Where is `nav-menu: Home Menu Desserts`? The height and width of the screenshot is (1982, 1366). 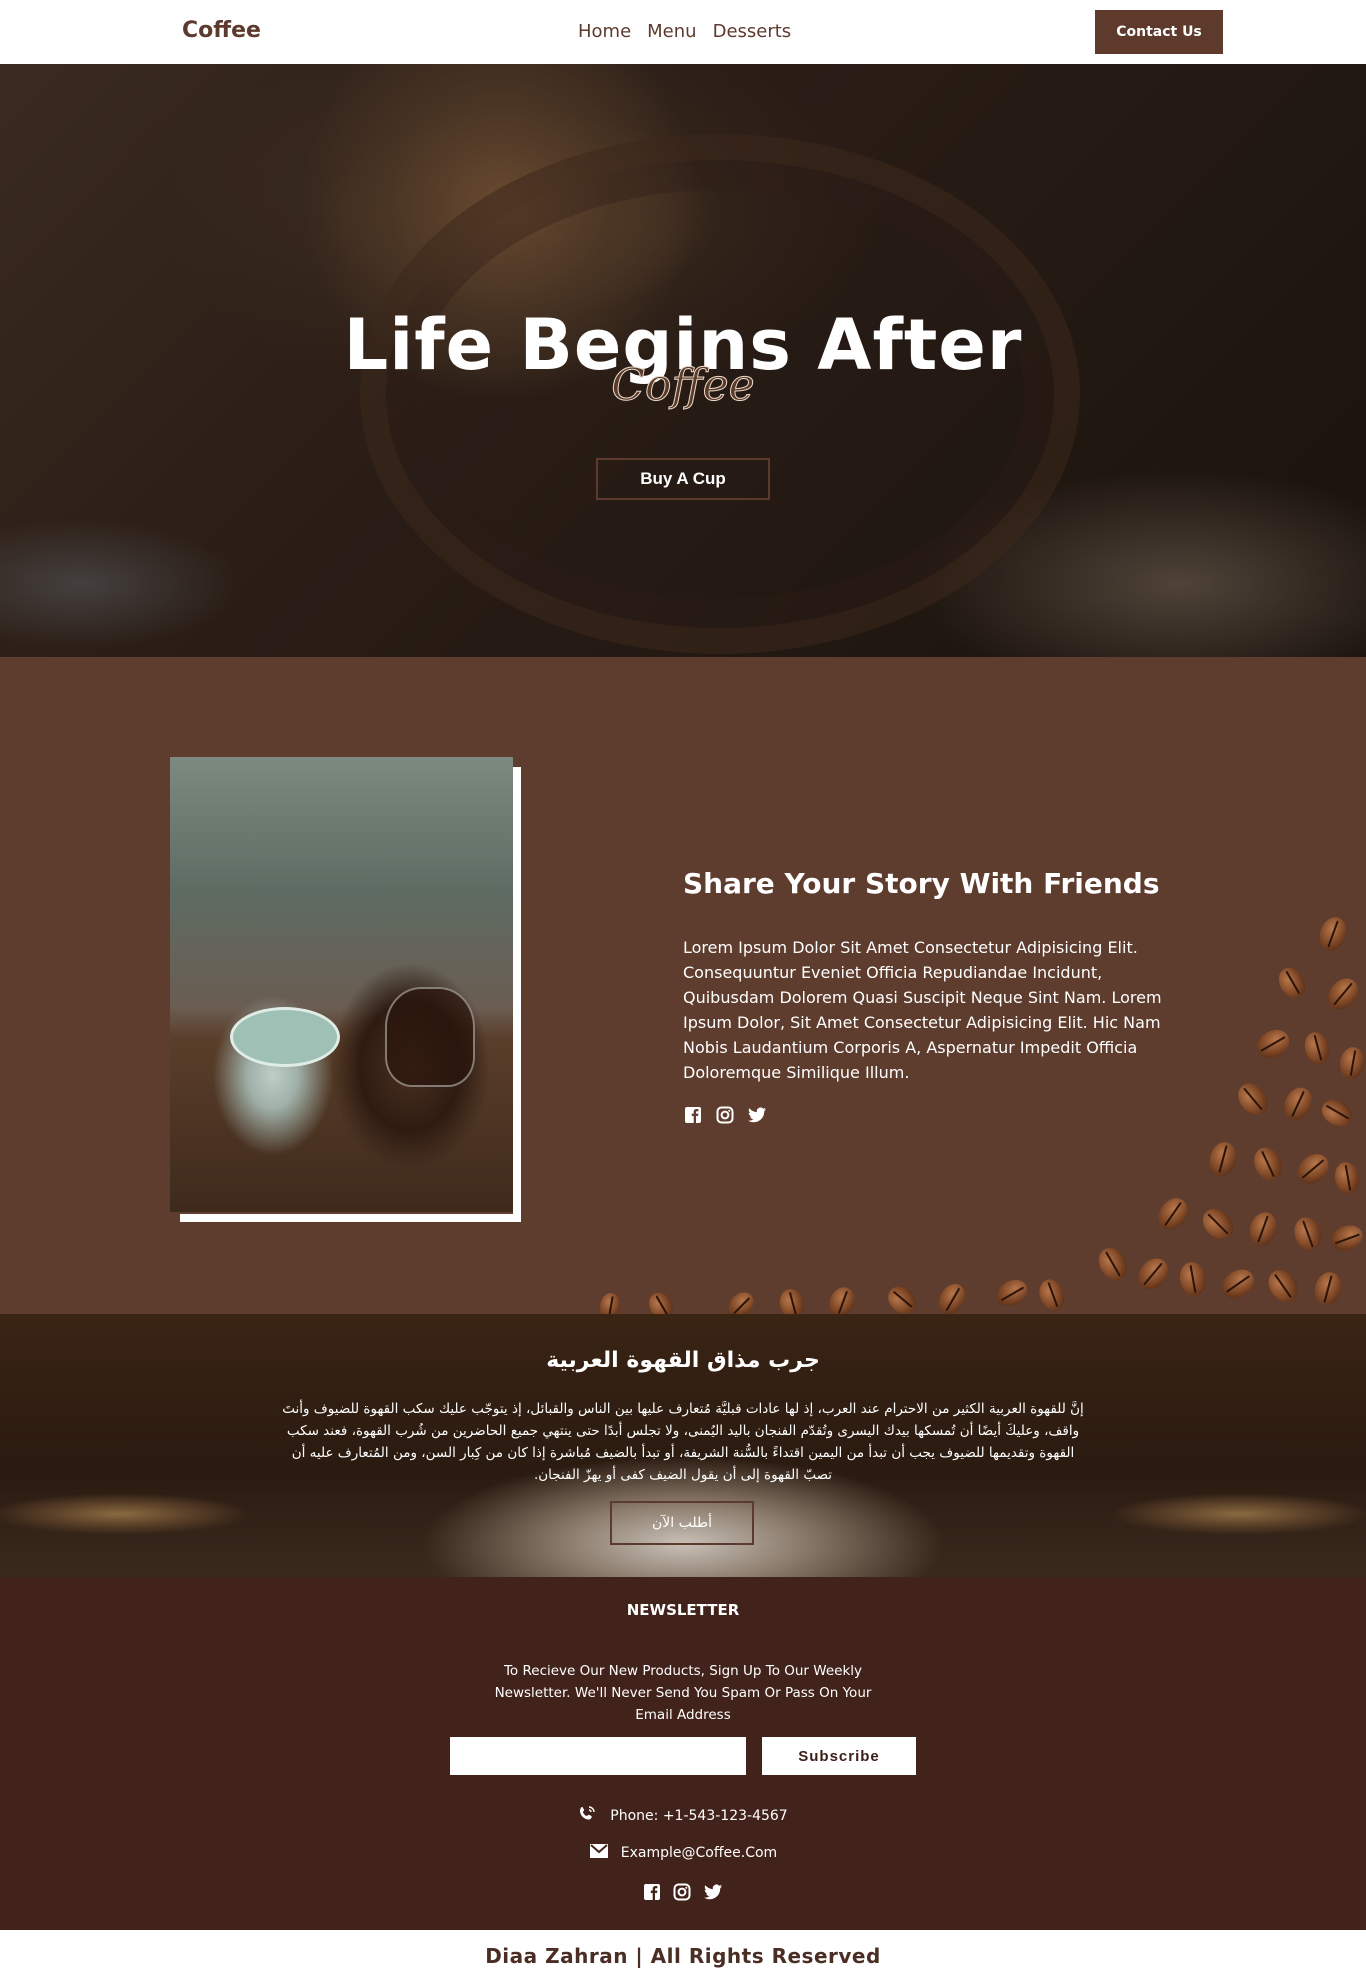
nav-menu: Home Menu Desserts is located at coordinates (684, 31).